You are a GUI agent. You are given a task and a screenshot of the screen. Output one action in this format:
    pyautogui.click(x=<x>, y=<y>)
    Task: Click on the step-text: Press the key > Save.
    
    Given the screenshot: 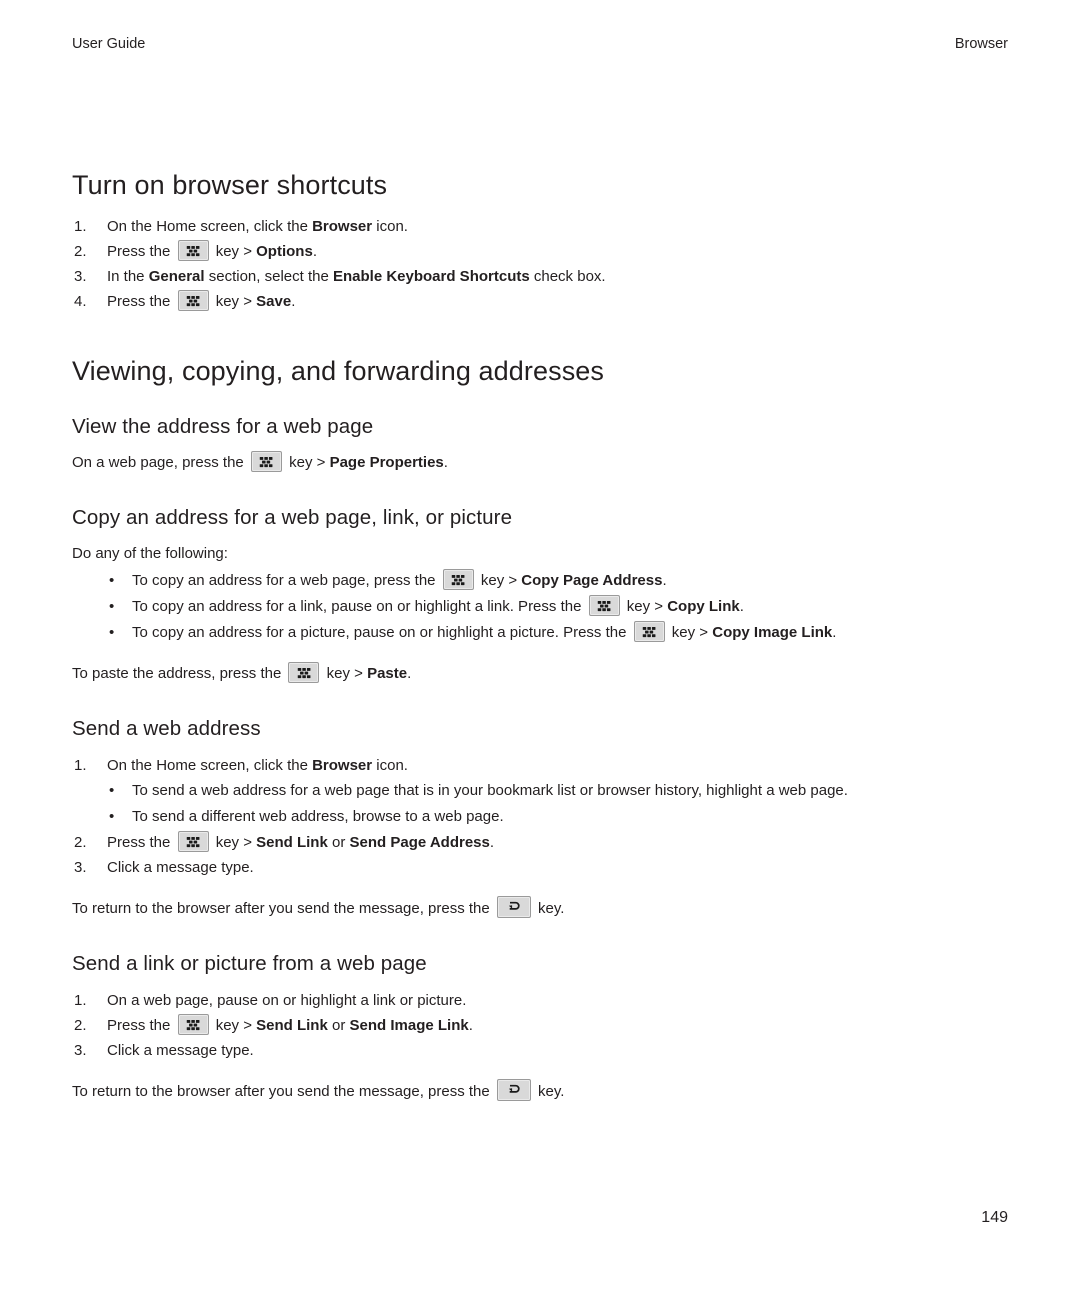 What is the action you would take?
    pyautogui.click(x=201, y=300)
    